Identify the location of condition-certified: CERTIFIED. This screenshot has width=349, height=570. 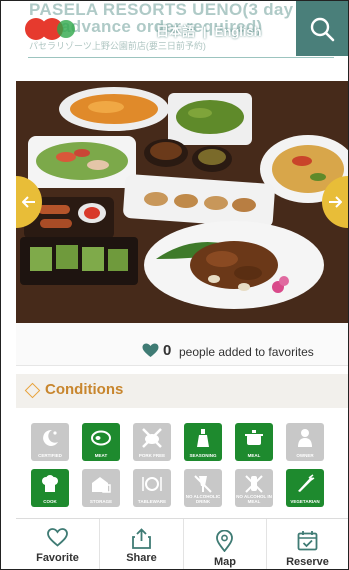
(50, 442).